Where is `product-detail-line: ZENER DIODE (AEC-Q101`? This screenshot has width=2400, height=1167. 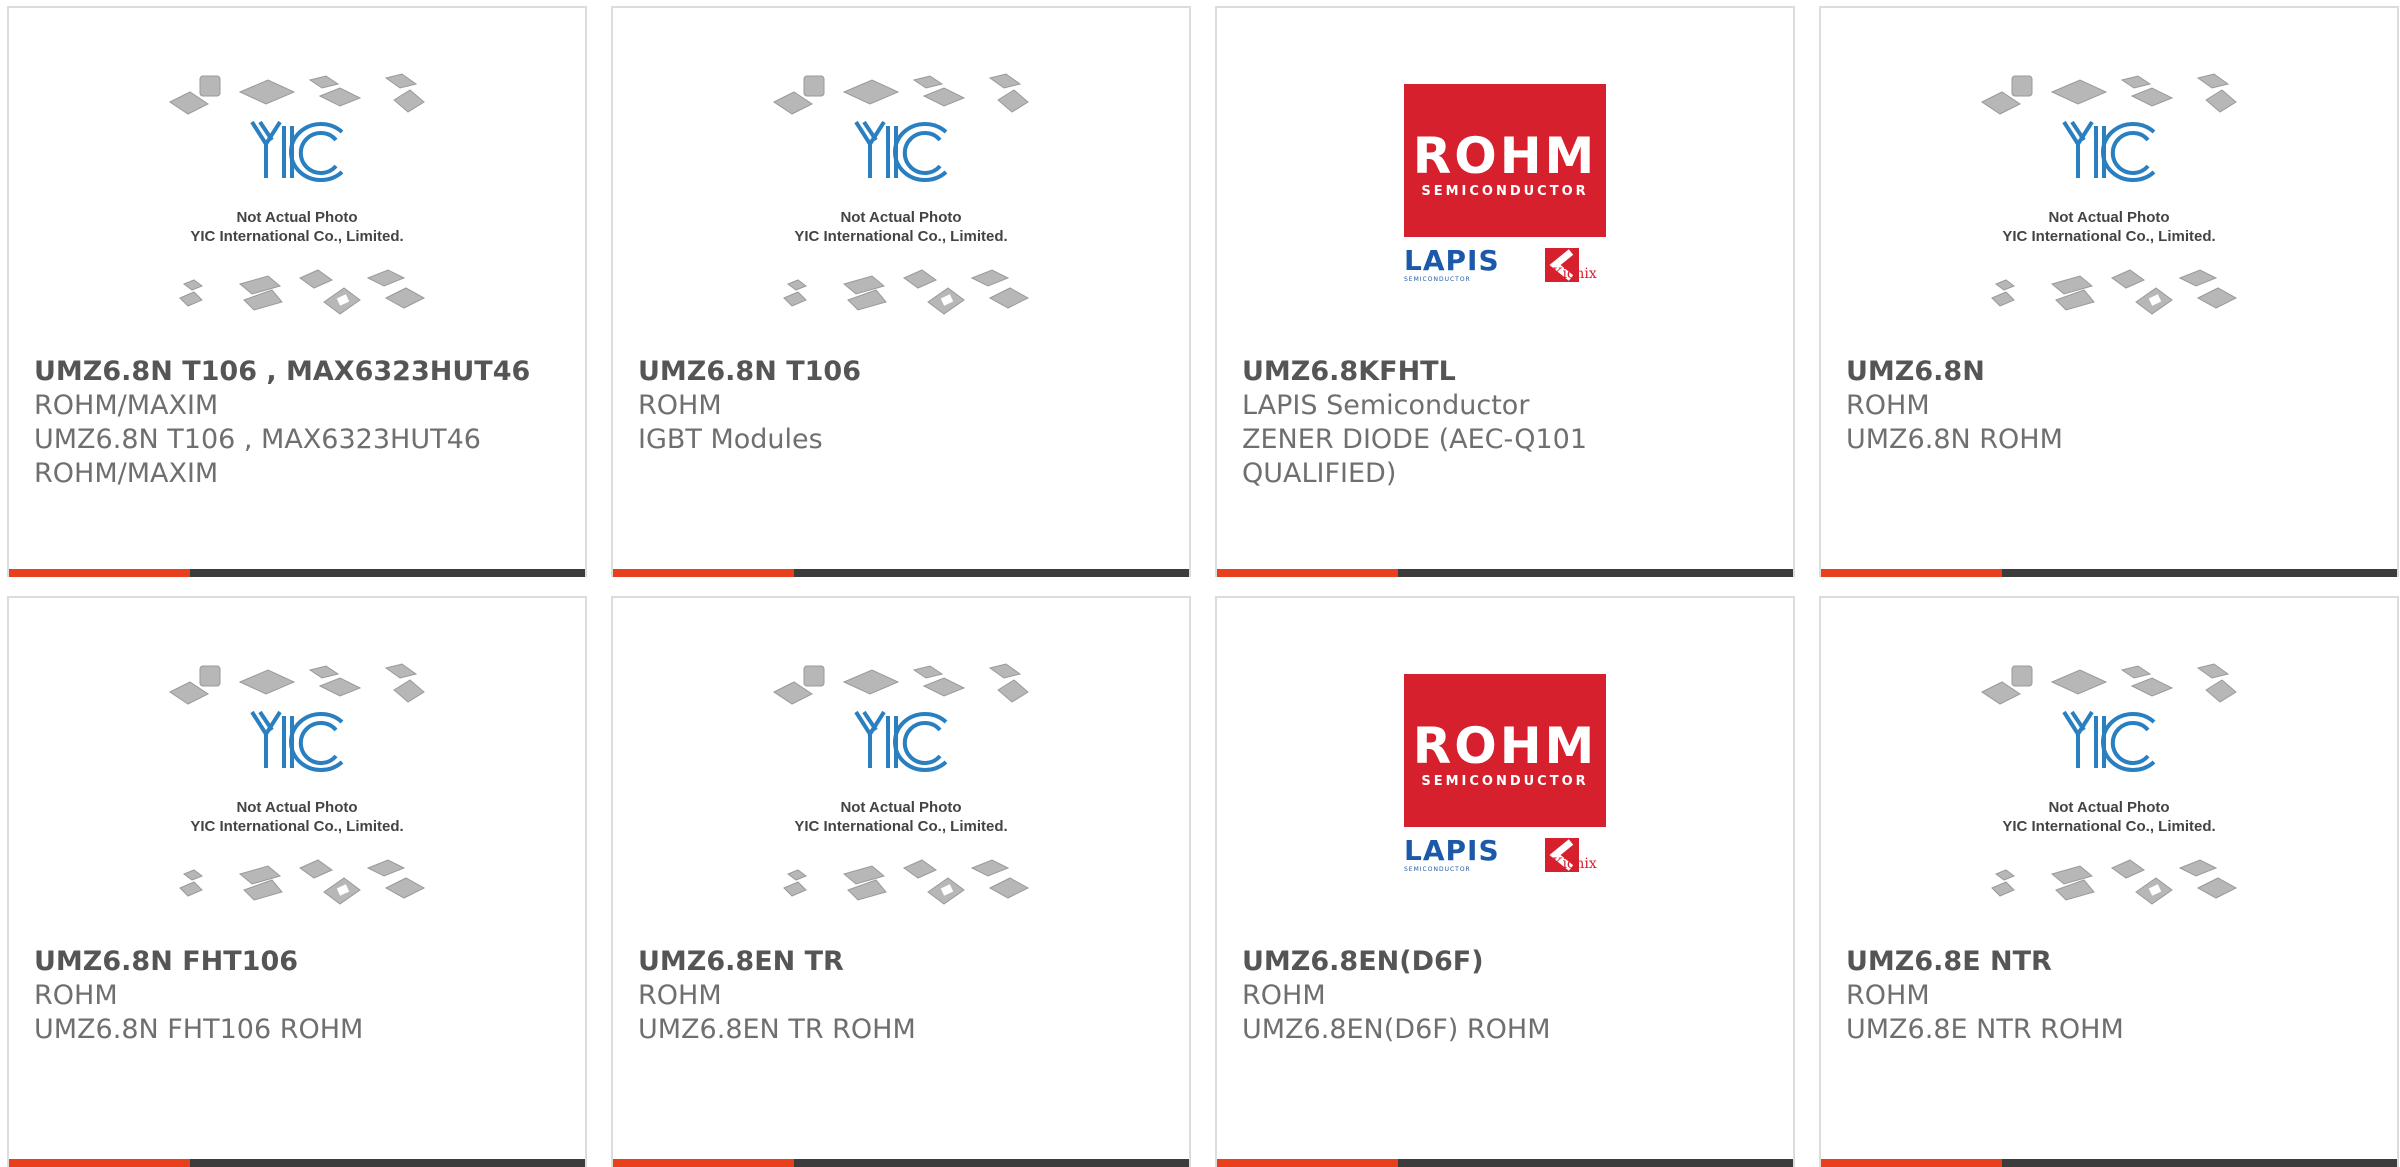
product-detail-line: ZENER DIODE (AEC-Q101 is located at coordinates (1415, 439).